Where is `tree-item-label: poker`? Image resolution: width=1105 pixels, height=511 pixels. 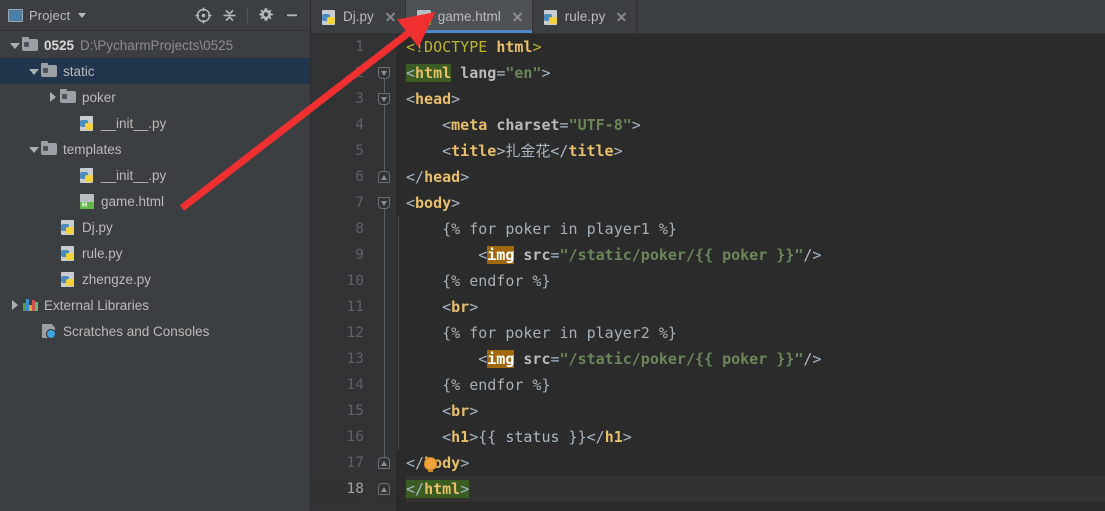 tree-item-label: poker is located at coordinates (99, 97).